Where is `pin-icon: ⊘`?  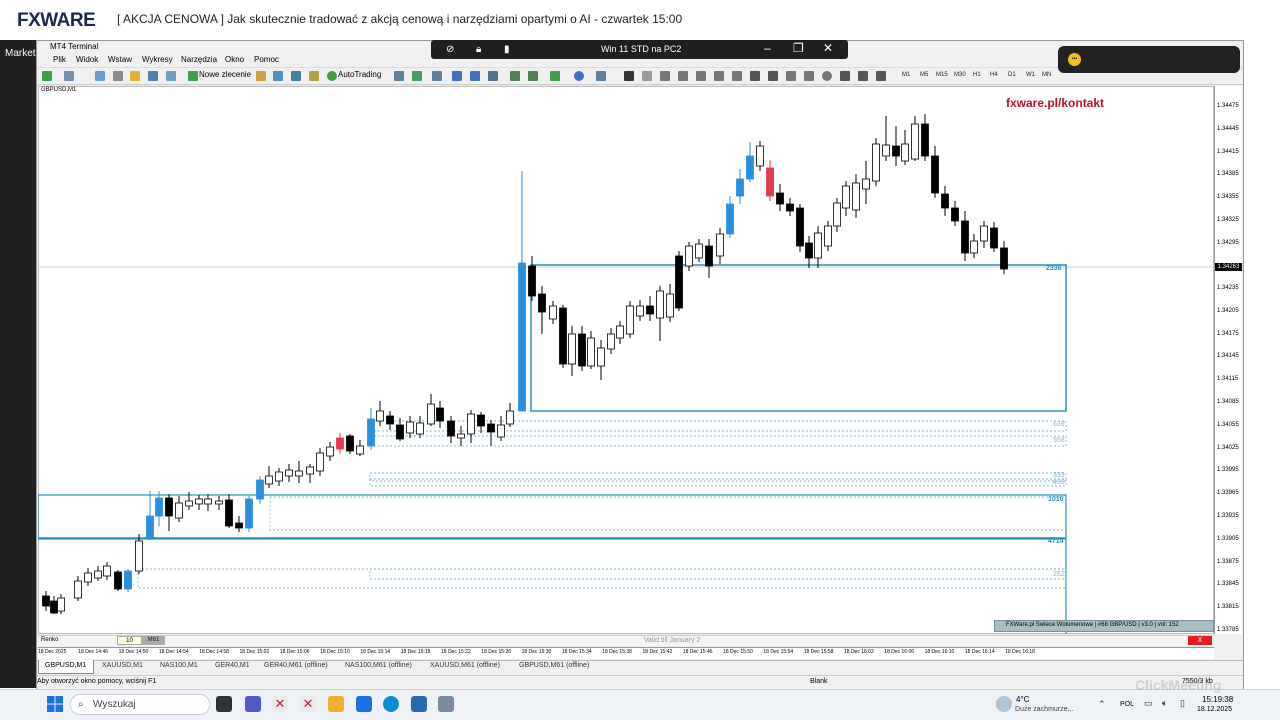
pin-icon: ⊘ is located at coordinates (450, 49).